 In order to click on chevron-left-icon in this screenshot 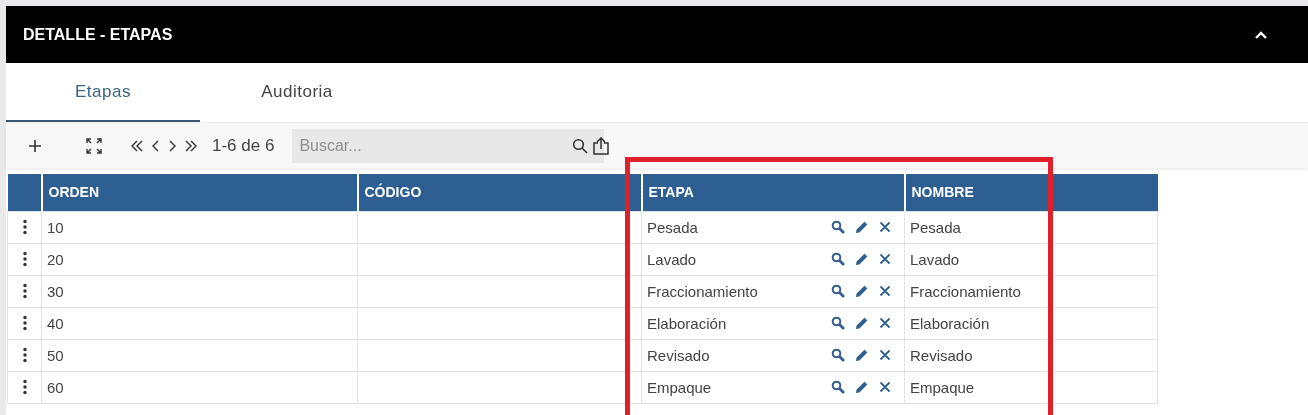, I will do `click(156, 145)`.